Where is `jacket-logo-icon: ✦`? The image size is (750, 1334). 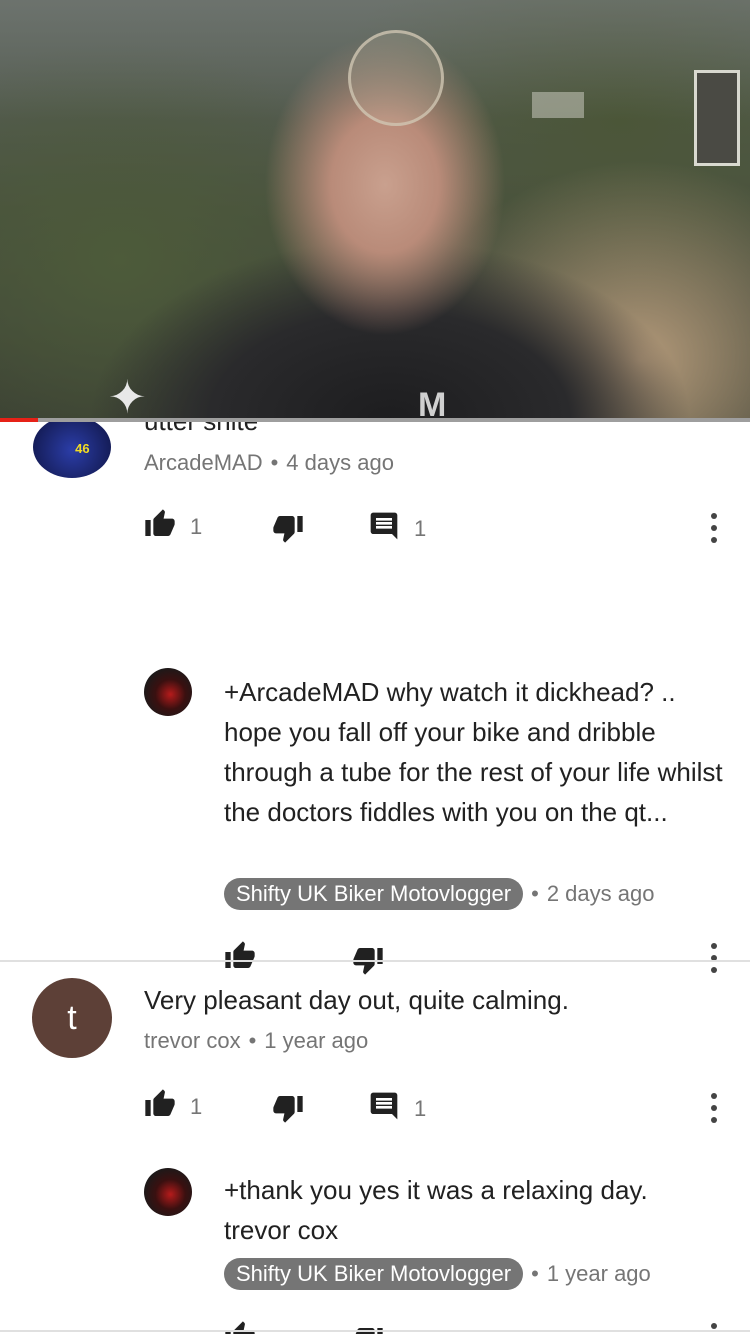
jacket-logo-icon: ✦ is located at coordinates (127, 395).